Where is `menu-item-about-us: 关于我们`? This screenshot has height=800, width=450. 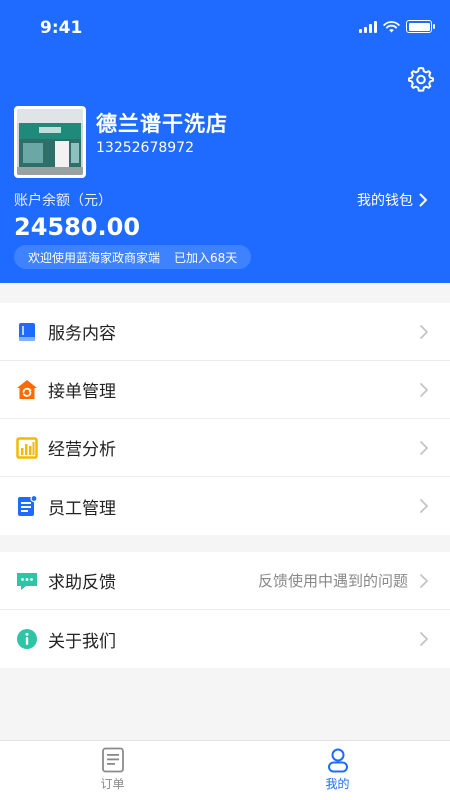
menu-item-about-us: 关于我们 is located at coordinates (225, 639).